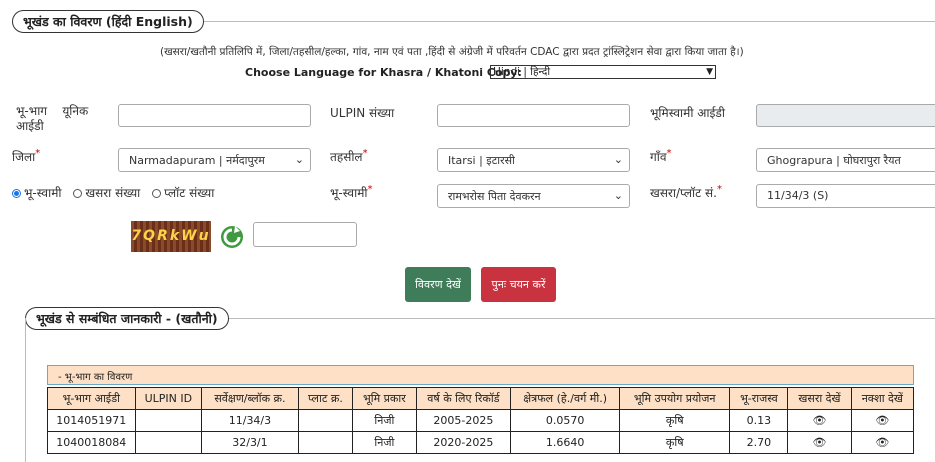  What do you see at coordinates (759, 420) in the screenshot?
I see `table-cell: 0.13` at bounding box center [759, 420].